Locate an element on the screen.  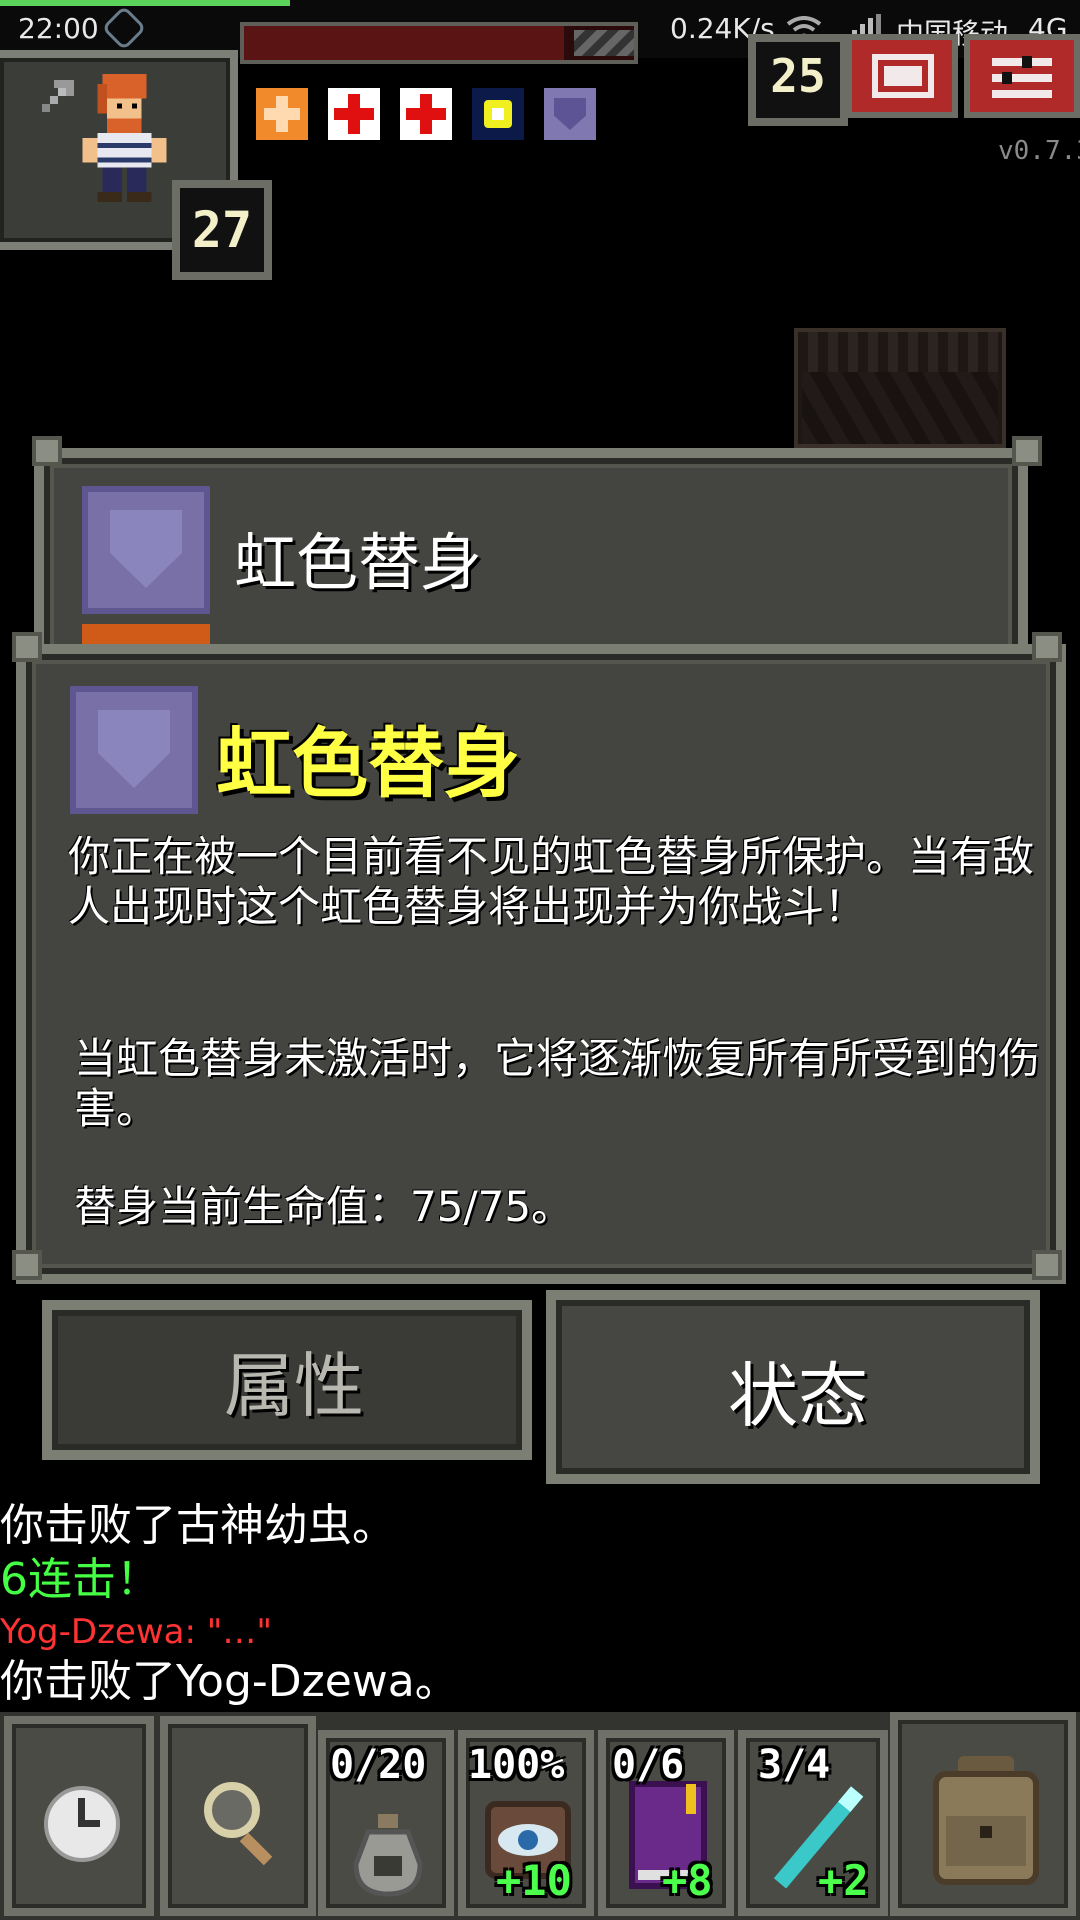
journal-icon is located at coordinates (903, 76).